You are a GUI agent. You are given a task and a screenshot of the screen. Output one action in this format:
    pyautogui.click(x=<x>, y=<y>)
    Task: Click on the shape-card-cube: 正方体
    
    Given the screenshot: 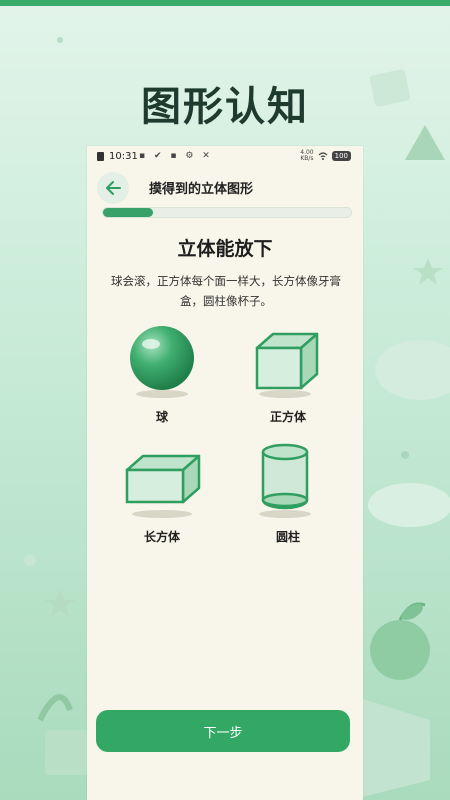 What is the action you would take?
    pyautogui.click(x=288, y=382)
    